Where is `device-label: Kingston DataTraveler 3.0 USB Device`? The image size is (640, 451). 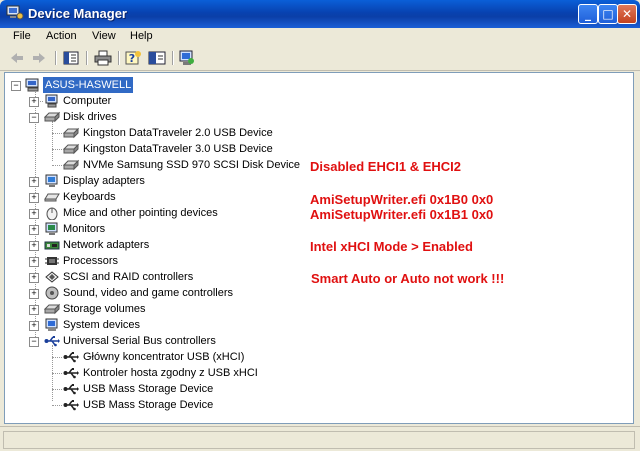
device-label: Kingston DataTraveler 3.0 USB Device is located at coordinates (178, 149).